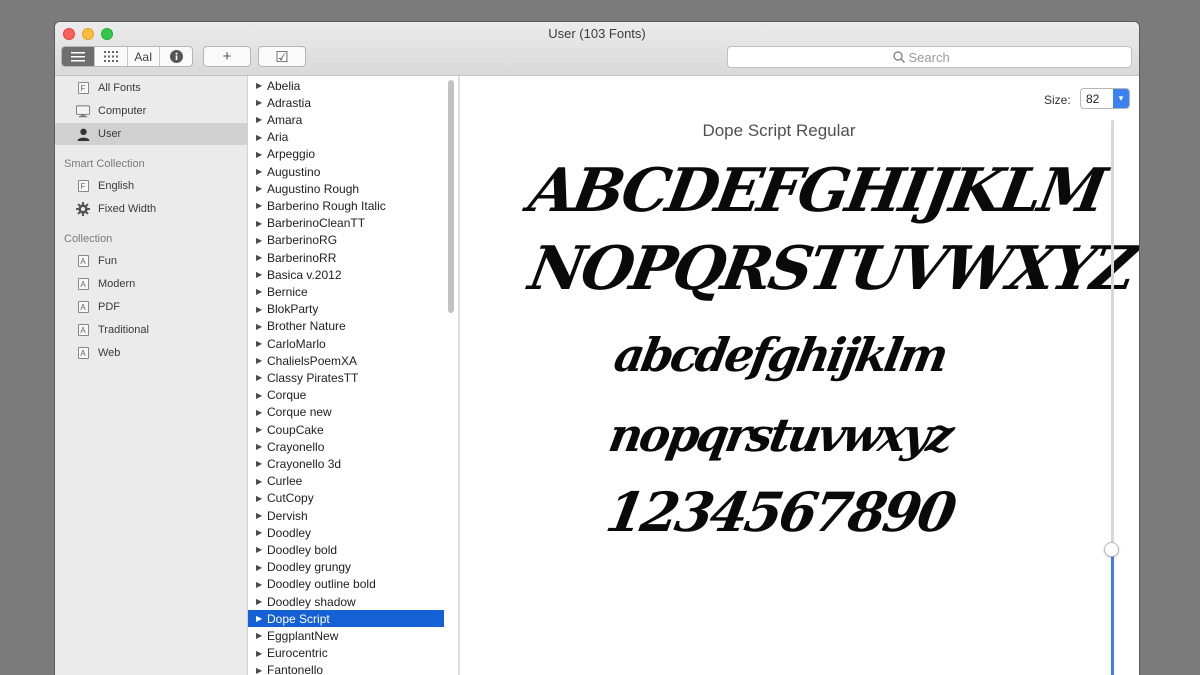 The image size is (1200, 675). What do you see at coordinates (346, 635) in the screenshot?
I see `font-list-item: ▶ EggplantNew` at bounding box center [346, 635].